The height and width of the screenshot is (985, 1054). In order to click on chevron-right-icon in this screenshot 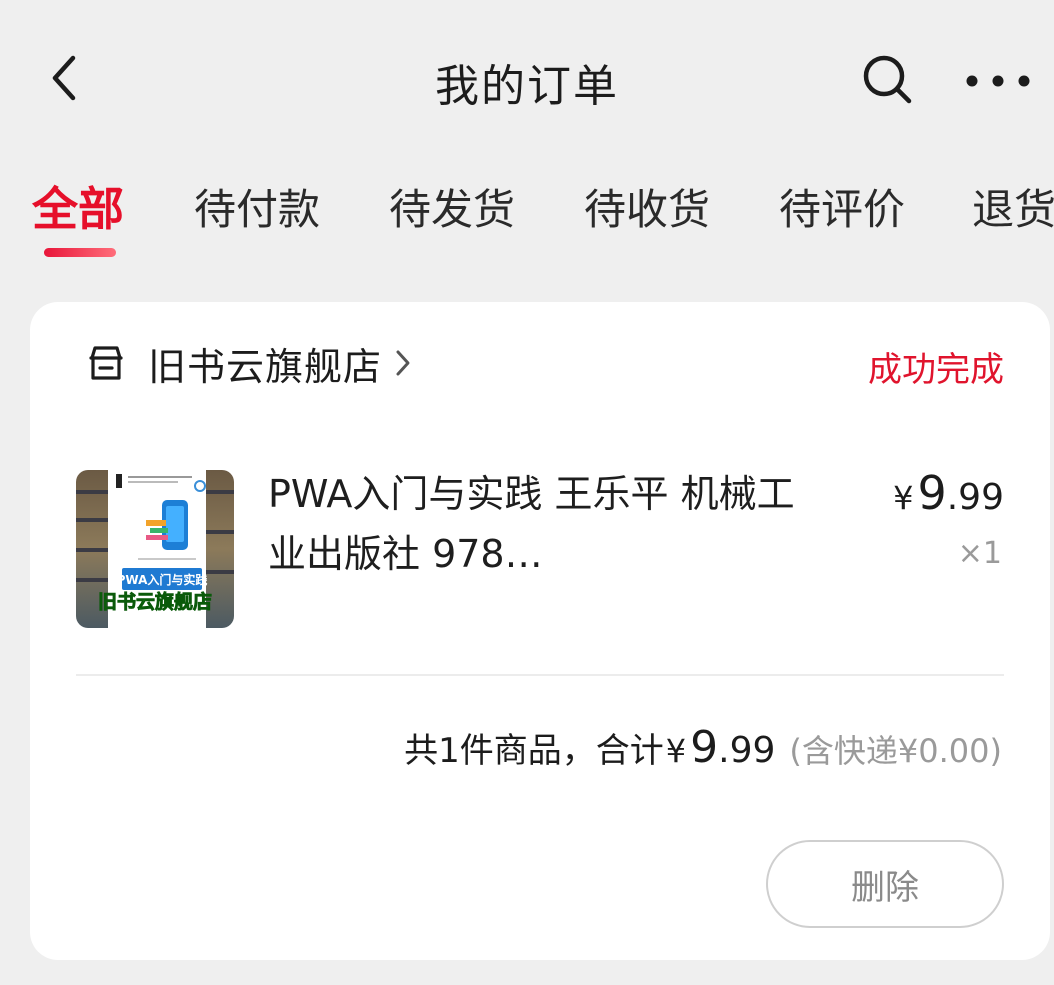, I will do `click(403, 363)`.